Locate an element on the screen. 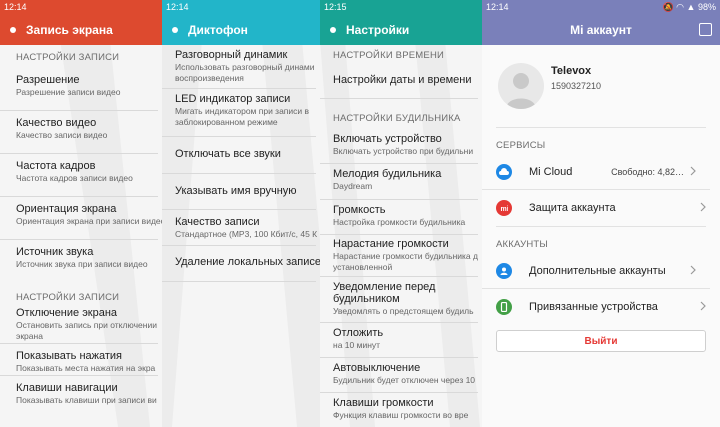 The height and width of the screenshot is (427, 720). setting-volume: Громкость Настройка громкости будильника is located at coordinates (399, 217).